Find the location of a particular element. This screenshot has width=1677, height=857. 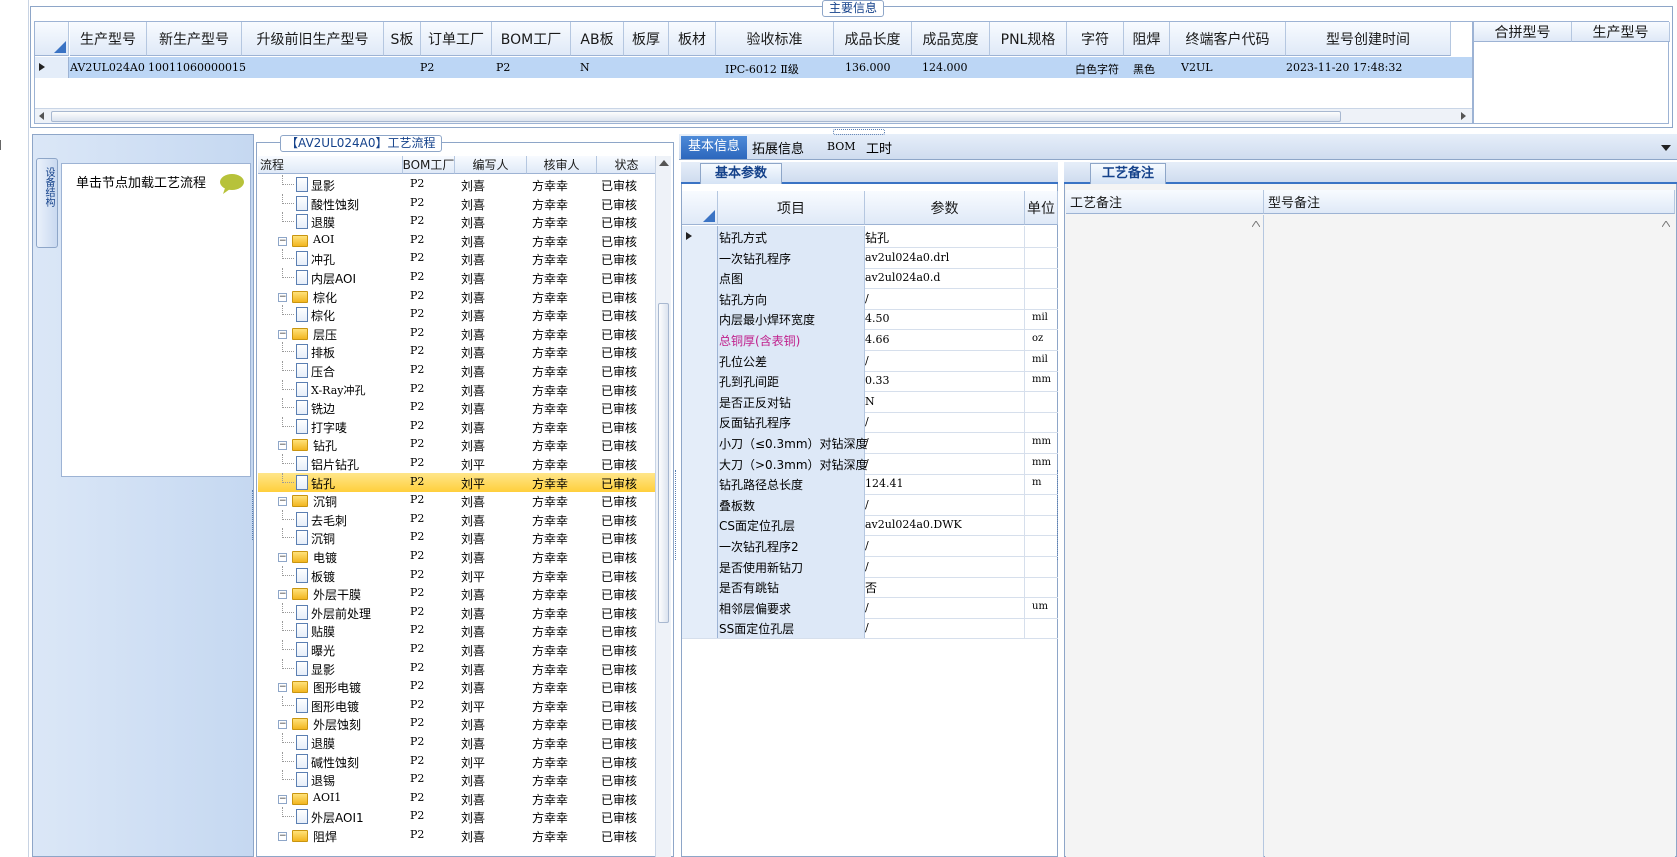

process-tree-row: 棕化 P2 刘喜 方幸幸 已审核 is located at coordinates (464, 314).